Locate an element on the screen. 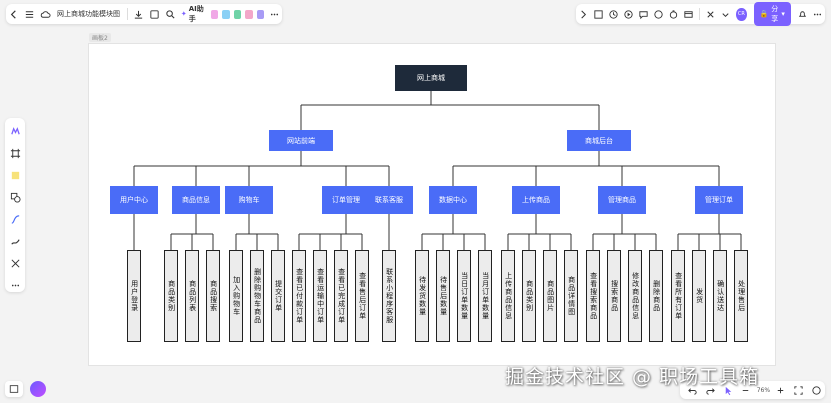 This screenshot has height=403, width=831. diagram-leaf-node: 联系小程序客服 is located at coordinates (389, 296).